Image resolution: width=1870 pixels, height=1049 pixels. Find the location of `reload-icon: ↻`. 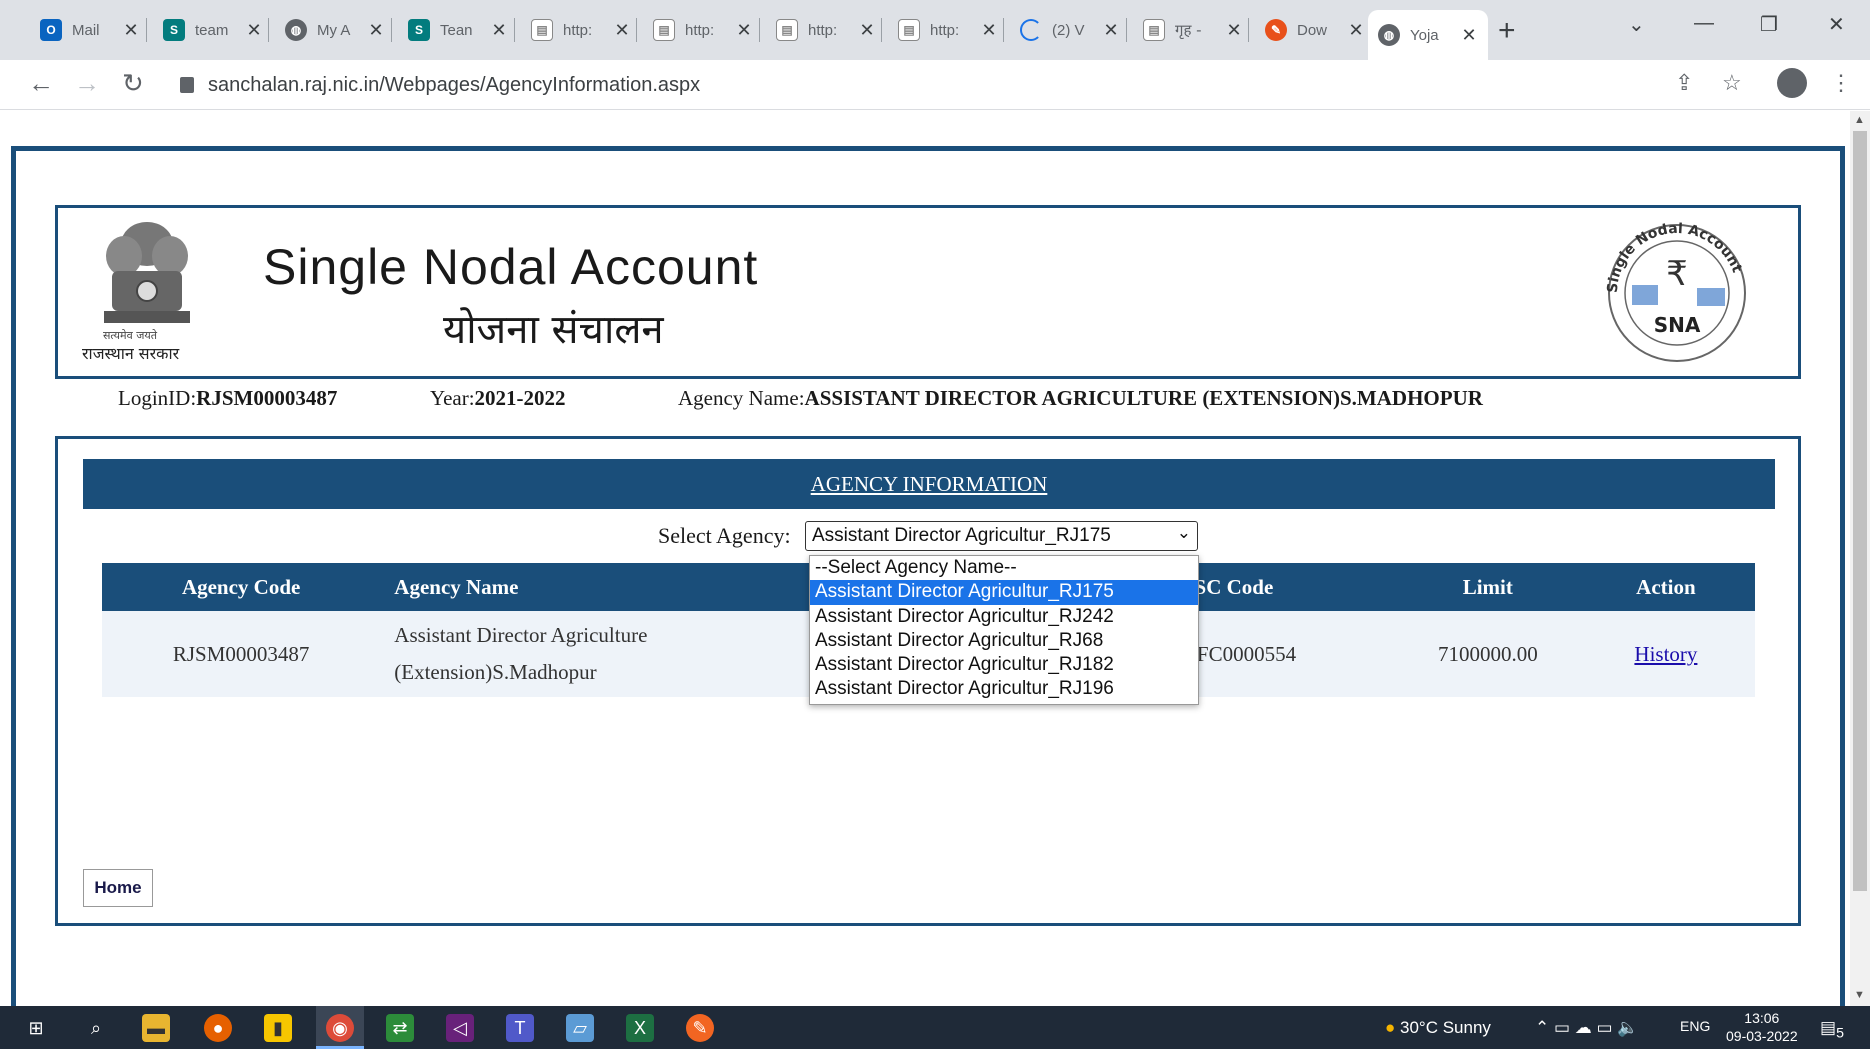

reload-icon: ↻ is located at coordinates (133, 83).